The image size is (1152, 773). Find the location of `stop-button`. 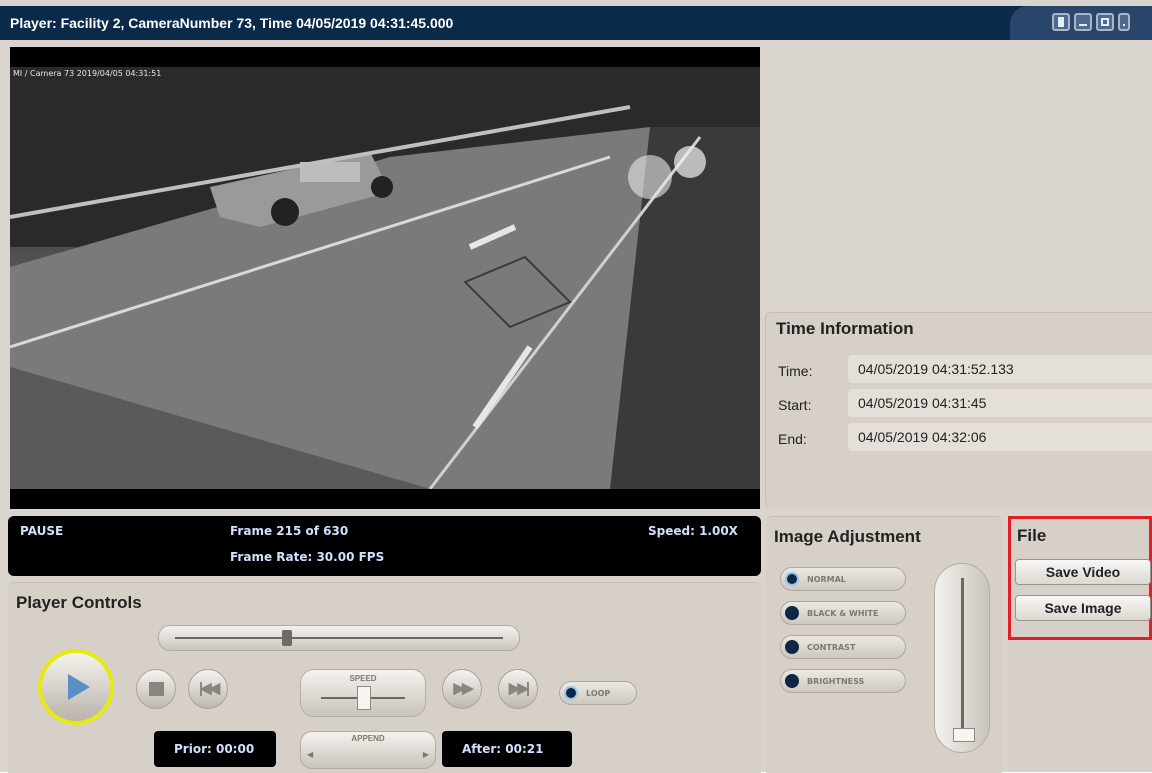

stop-button is located at coordinates (156, 689).